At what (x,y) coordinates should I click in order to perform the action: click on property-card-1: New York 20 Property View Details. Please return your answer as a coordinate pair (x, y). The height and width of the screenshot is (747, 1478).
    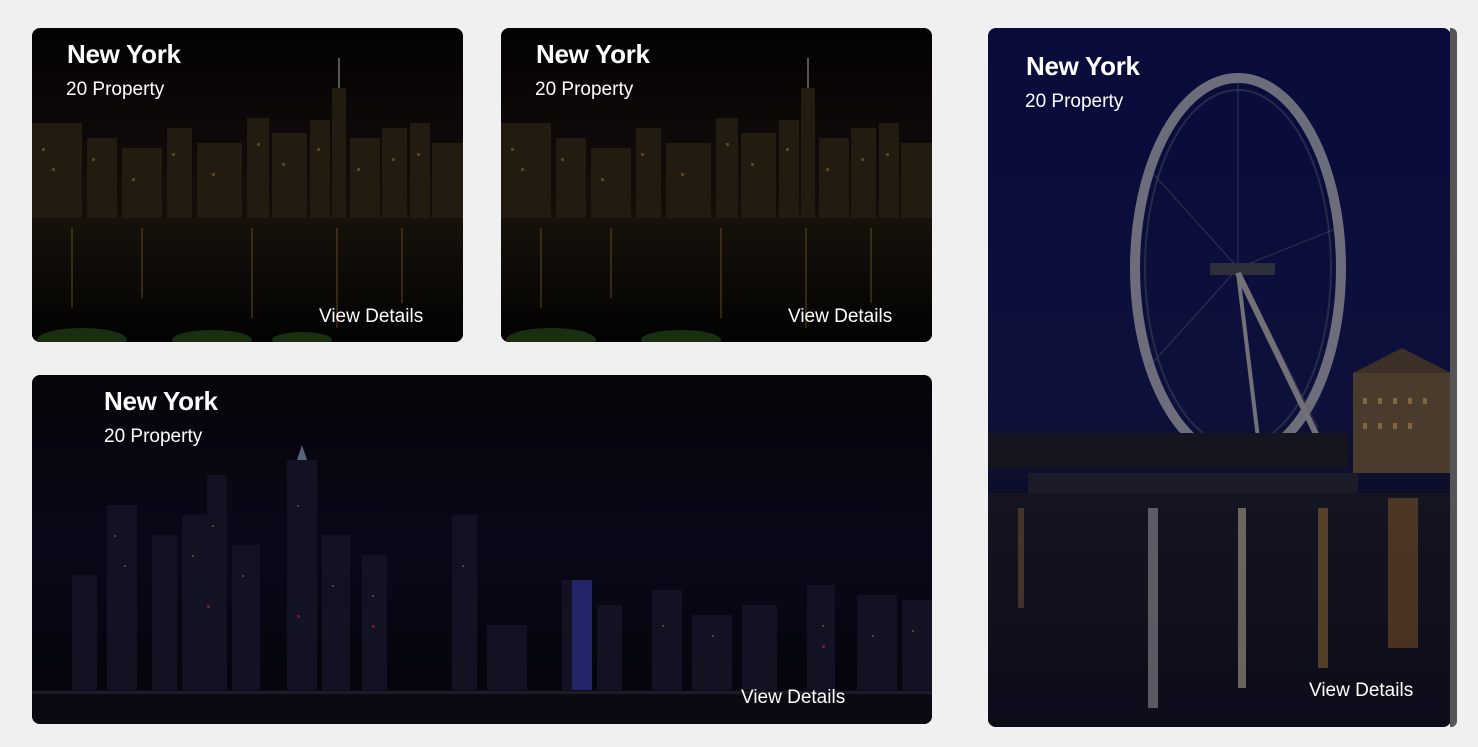
    Looking at the image, I should click on (247, 185).